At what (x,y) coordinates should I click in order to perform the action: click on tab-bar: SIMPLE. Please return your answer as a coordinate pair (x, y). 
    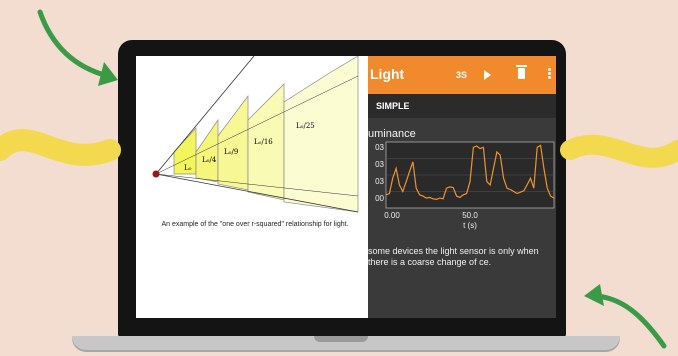
    Looking at the image, I should click on (462, 106).